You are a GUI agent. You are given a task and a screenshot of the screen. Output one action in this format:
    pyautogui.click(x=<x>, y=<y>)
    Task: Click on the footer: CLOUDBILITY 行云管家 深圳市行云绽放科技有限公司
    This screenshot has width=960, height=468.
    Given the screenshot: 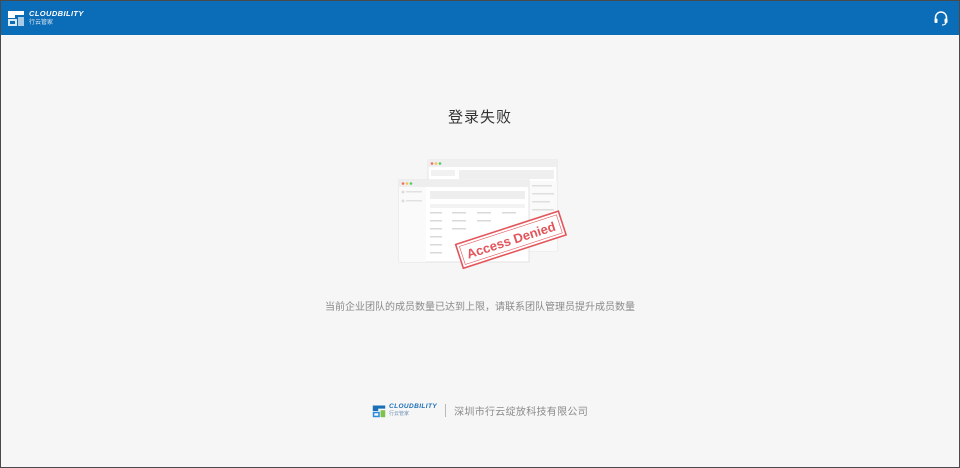 What is the action you would take?
    pyautogui.click(x=480, y=410)
    